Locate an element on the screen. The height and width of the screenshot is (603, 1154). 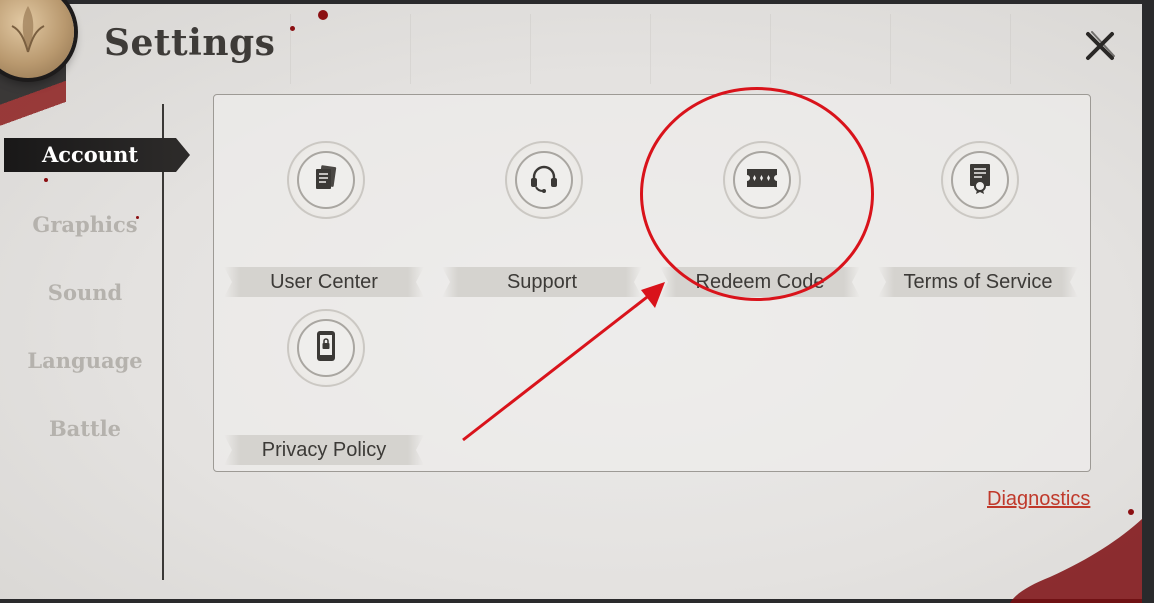
close-icon is located at coordinates (1100, 48).